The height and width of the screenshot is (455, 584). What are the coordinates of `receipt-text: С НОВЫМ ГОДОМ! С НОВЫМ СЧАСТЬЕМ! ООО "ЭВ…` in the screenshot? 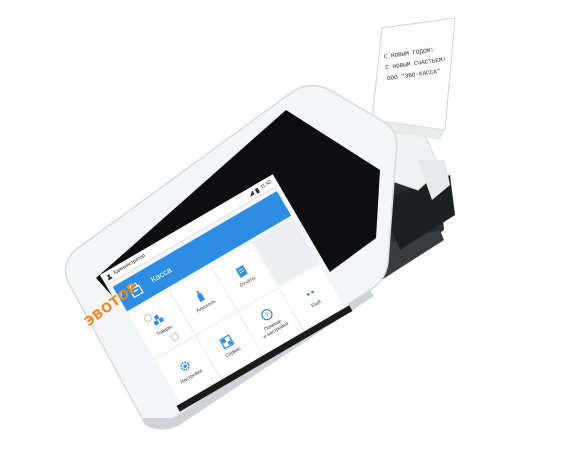 It's located at (414, 65).